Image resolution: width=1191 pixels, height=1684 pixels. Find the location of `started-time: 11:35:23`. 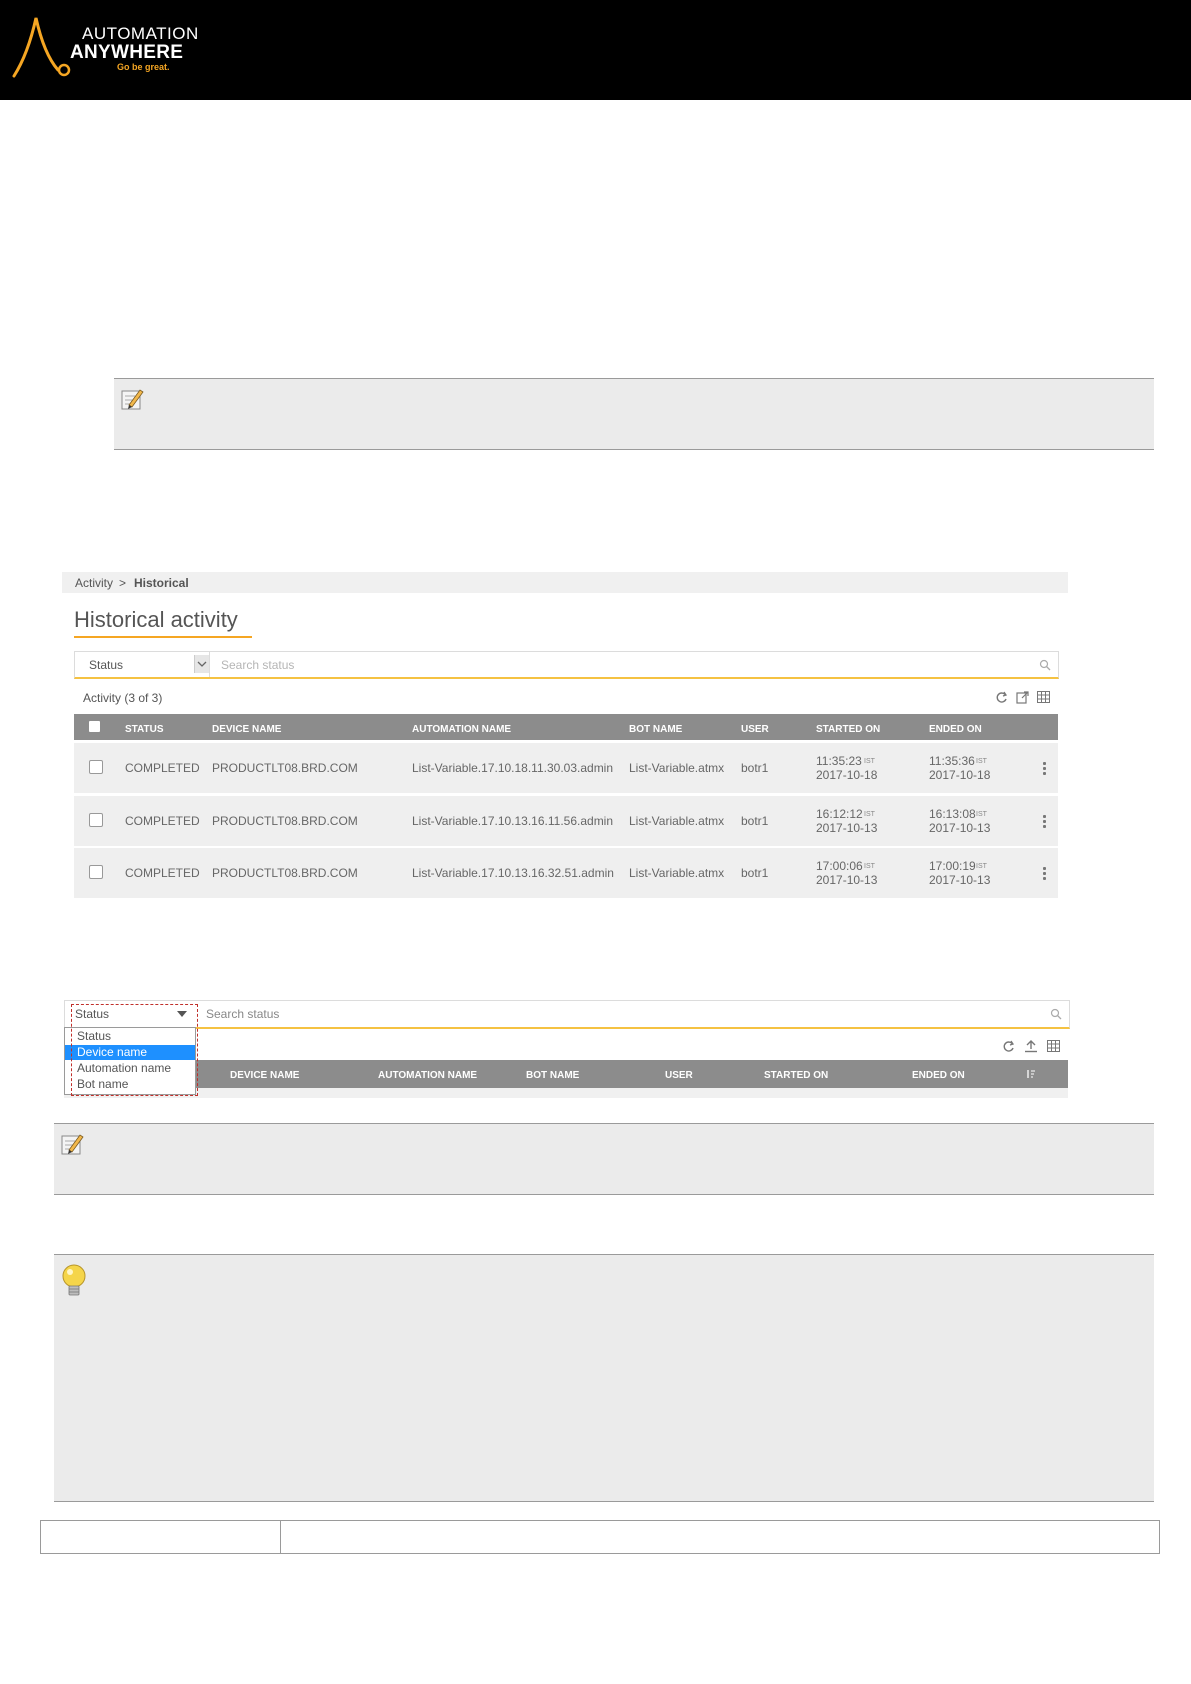

started-time: 11:35:23 is located at coordinates (839, 761).